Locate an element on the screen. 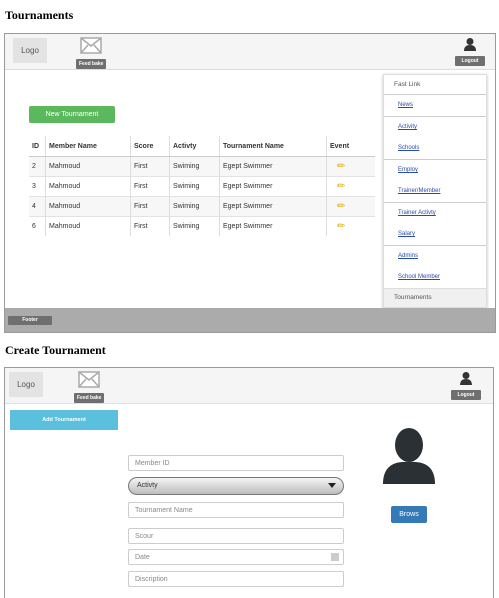 The height and width of the screenshot is (598, 499). fast-link-trainer-member: Trainer/Member is located at coordinates (435, 191).